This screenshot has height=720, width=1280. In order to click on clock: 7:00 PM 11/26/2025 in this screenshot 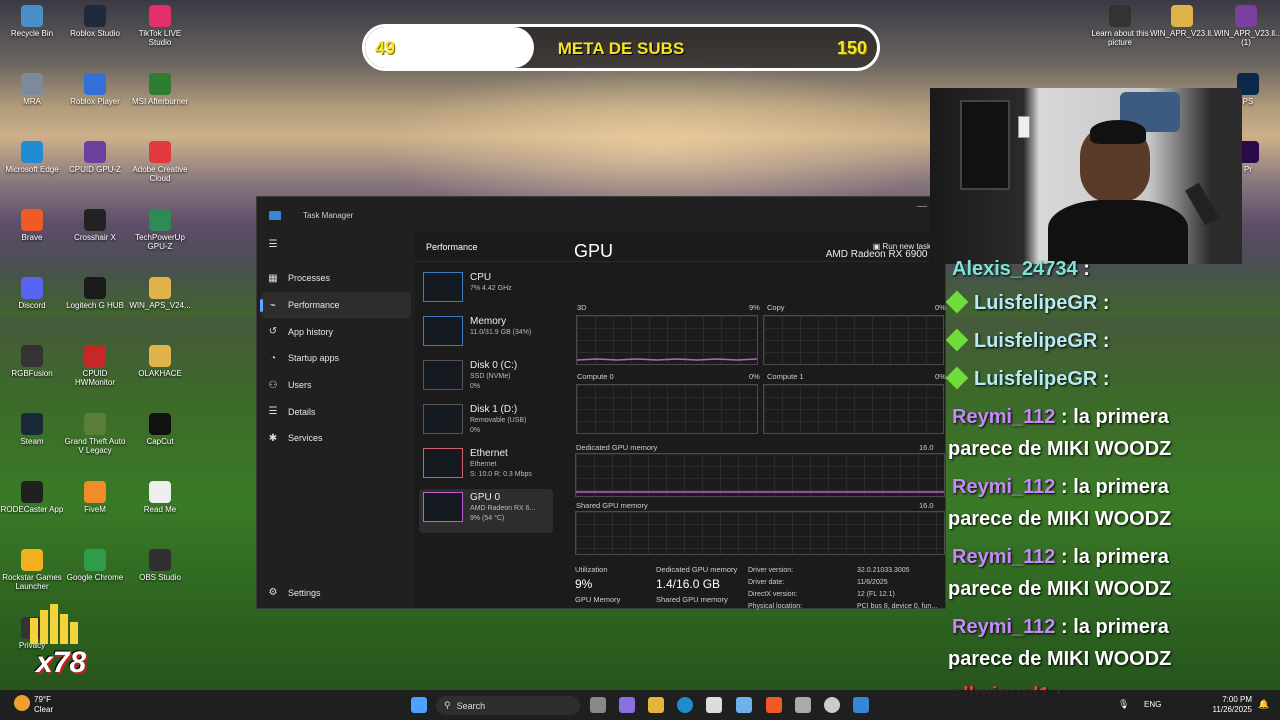, I will do `click(1230, 705)`.